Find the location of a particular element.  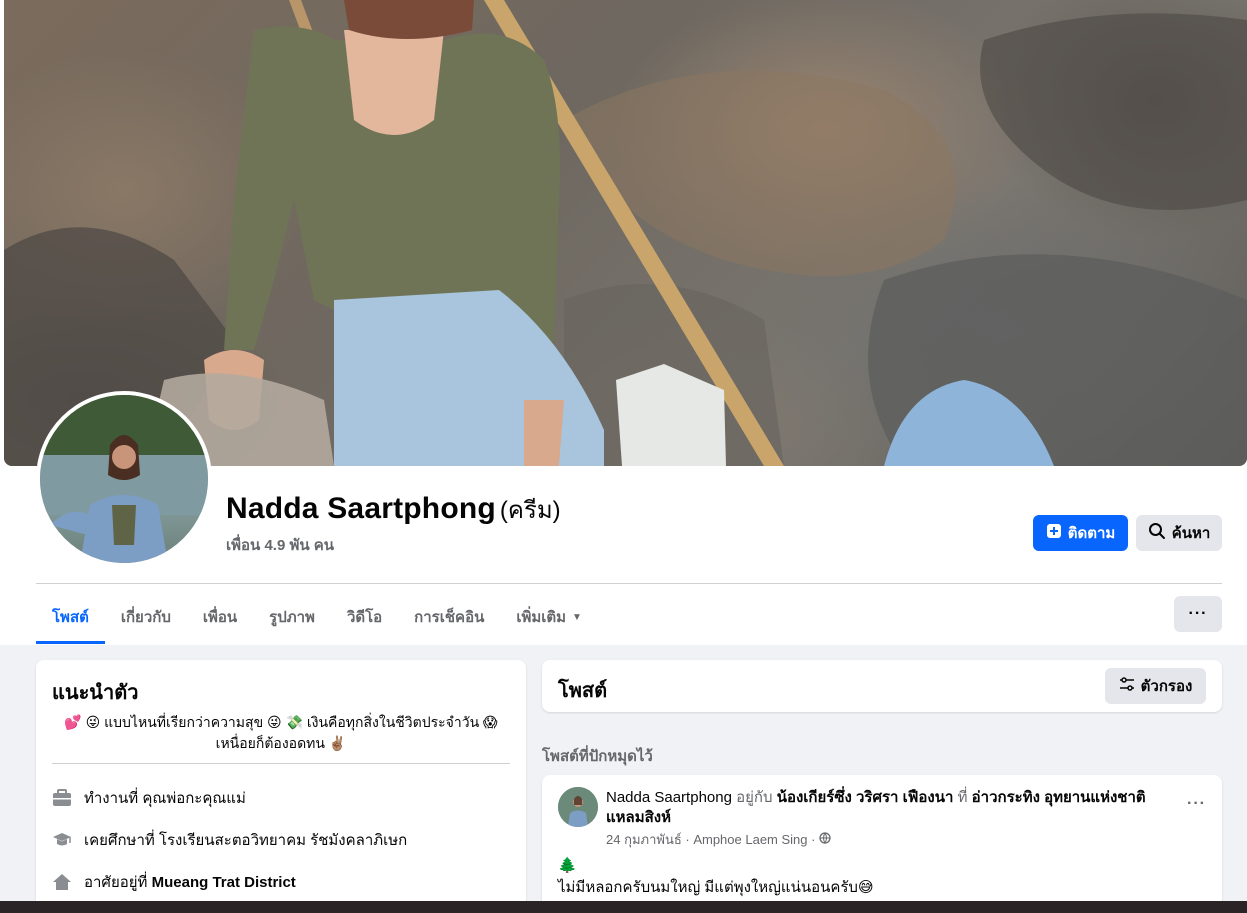

follow-icon is located at coordinates (1054, 533).